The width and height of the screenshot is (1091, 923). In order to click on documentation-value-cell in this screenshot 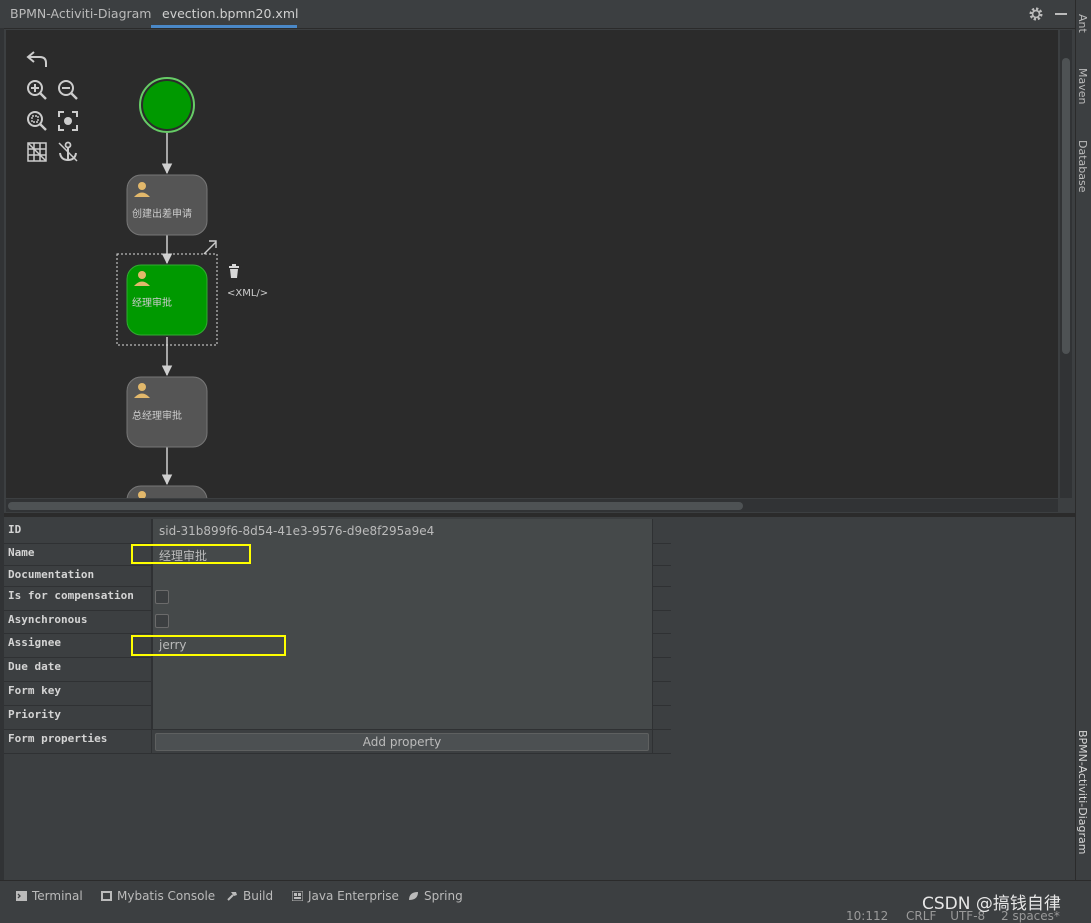, I will do `click(402, 575)`.